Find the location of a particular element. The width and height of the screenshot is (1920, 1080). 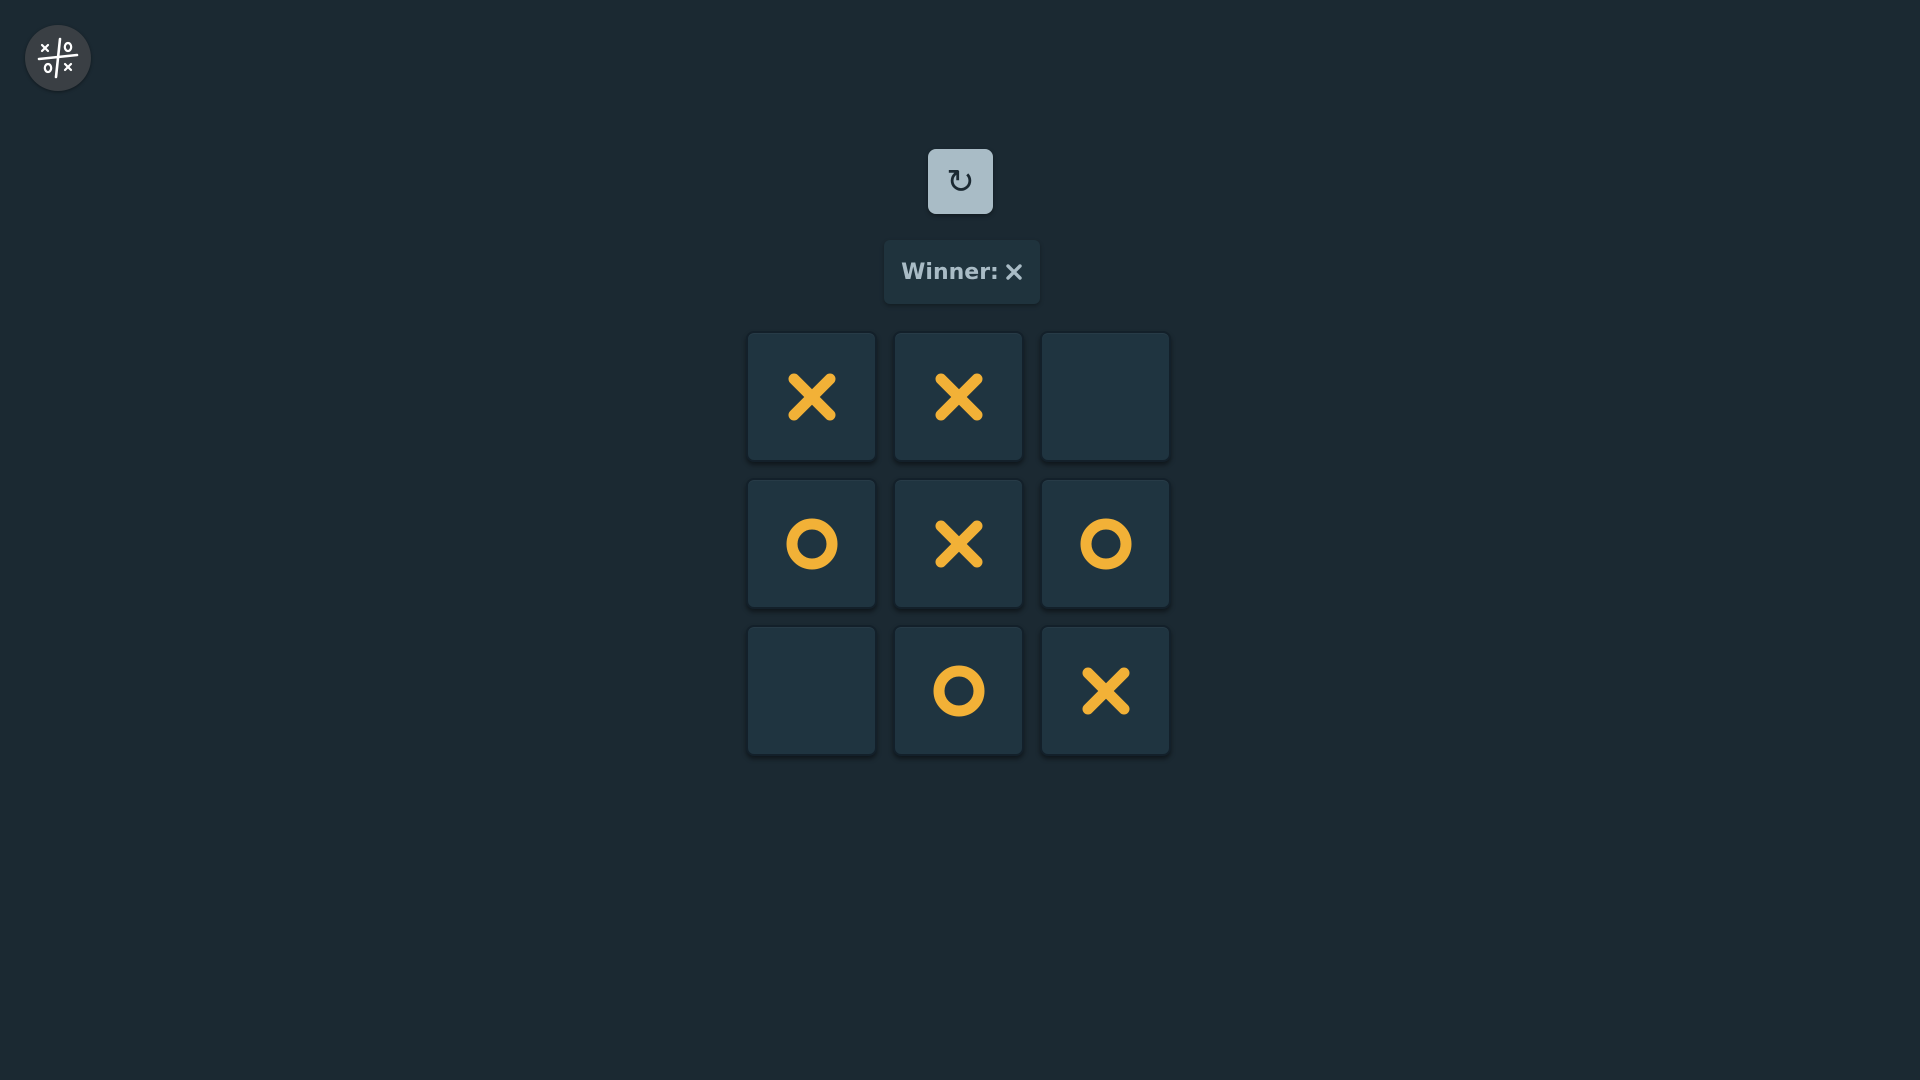

board-cell-r2-c3 is located at coordinates (1105, 543).